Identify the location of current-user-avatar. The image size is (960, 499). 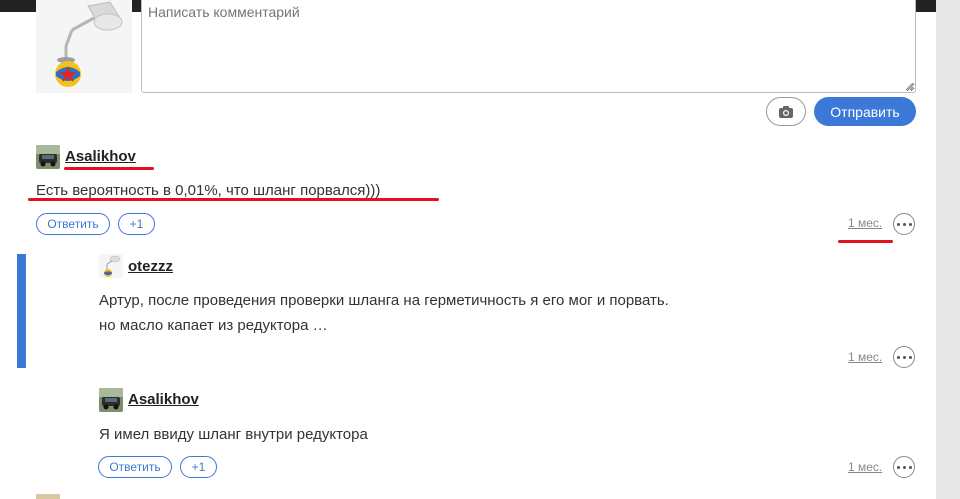
(84, 46).